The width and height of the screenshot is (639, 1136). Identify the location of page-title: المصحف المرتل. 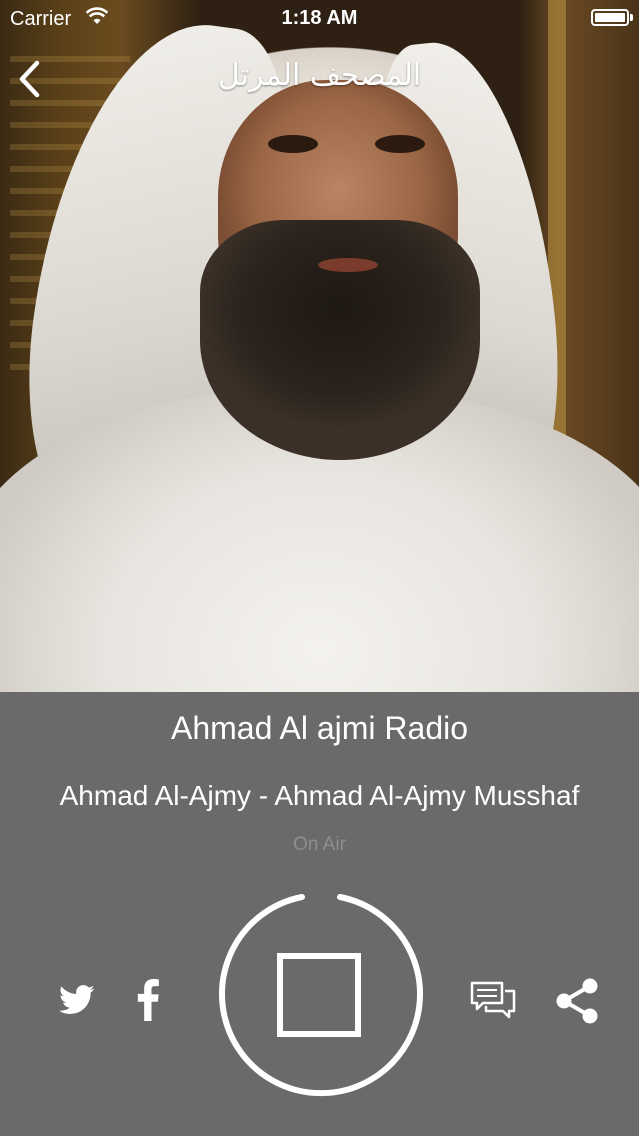
(319, 75).